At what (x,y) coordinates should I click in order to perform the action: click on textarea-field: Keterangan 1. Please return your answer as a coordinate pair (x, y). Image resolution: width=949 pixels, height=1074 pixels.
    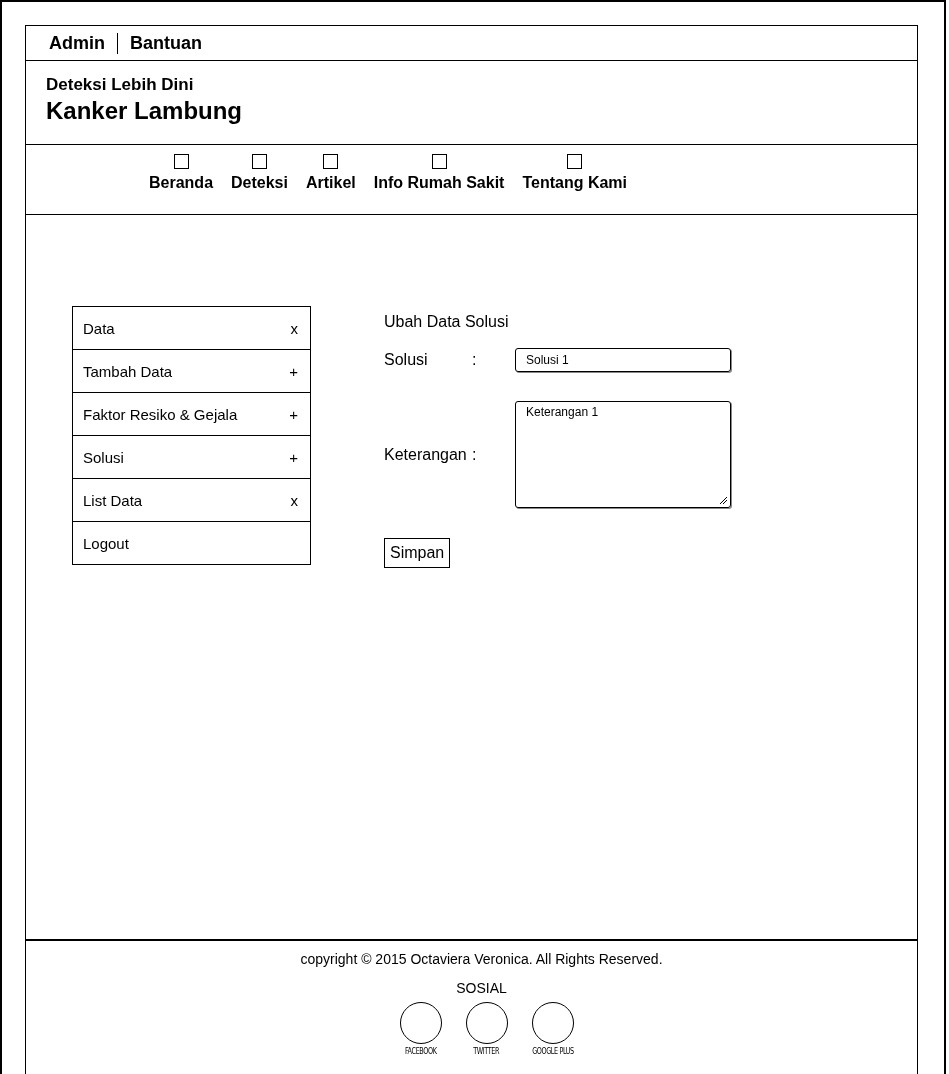
    Looking at the image, I should click on (623, 454).